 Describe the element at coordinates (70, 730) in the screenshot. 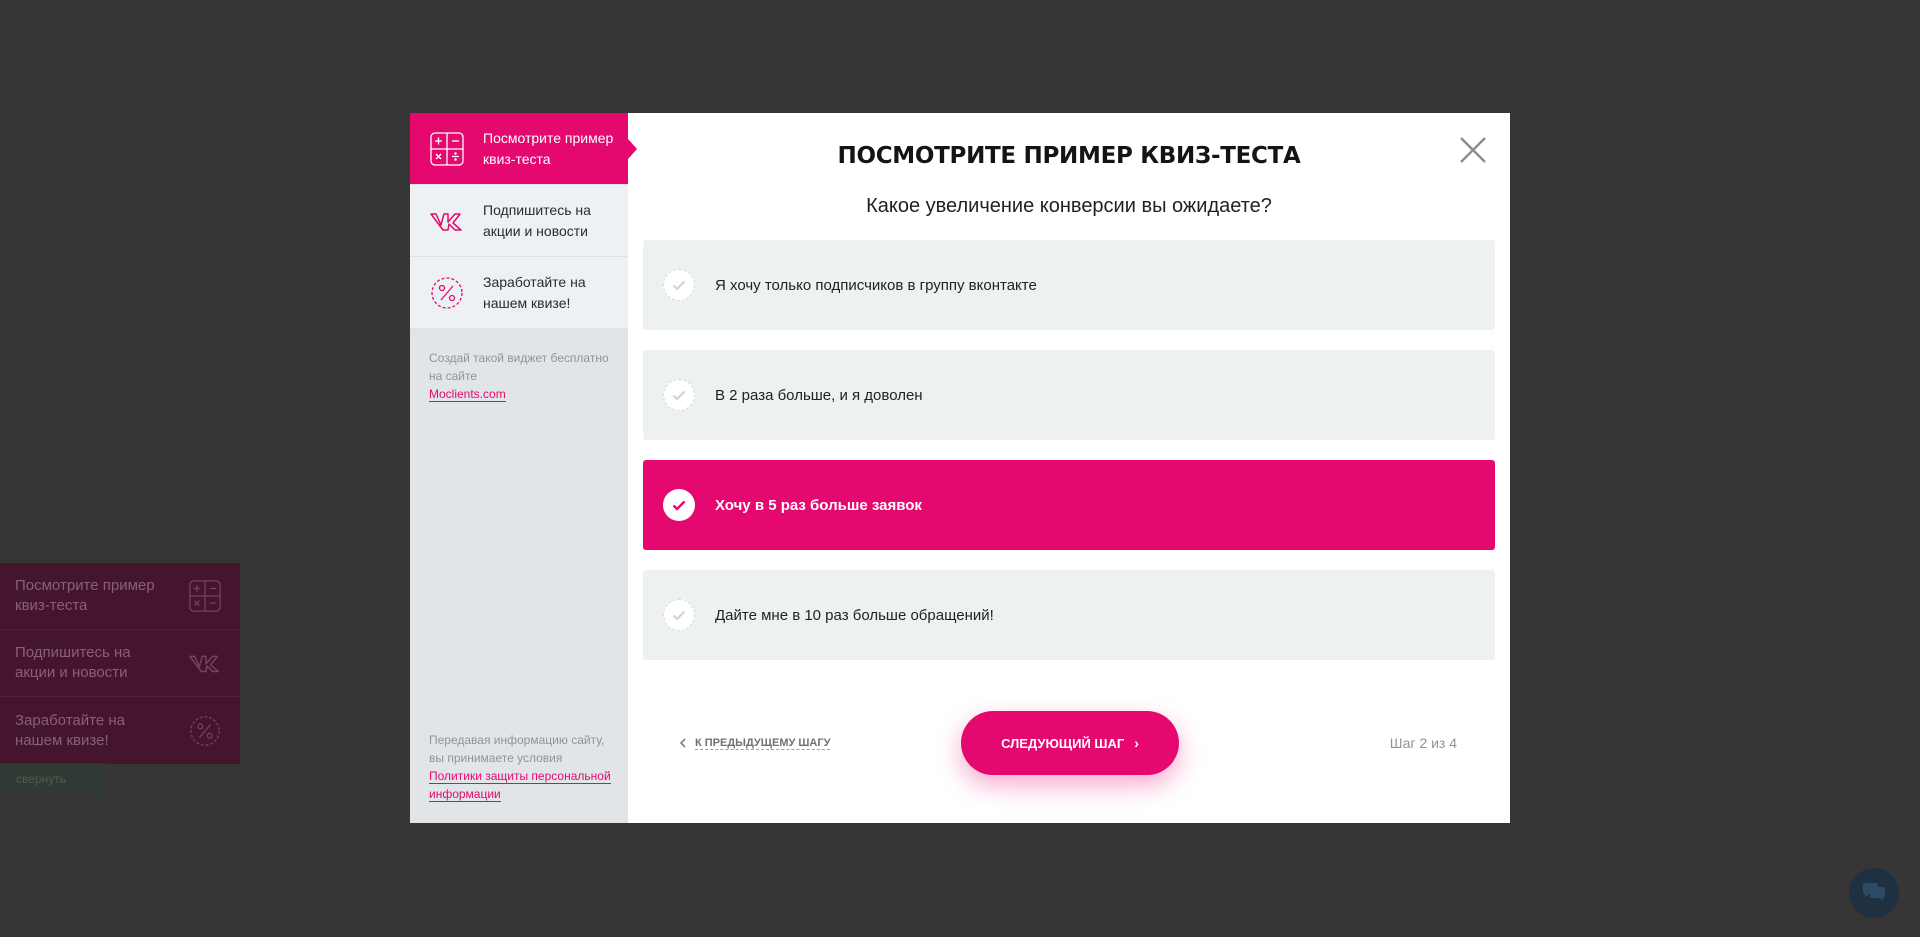

I see `bg-widget-item-label: Заработайте на нашем квизе!` at that location.